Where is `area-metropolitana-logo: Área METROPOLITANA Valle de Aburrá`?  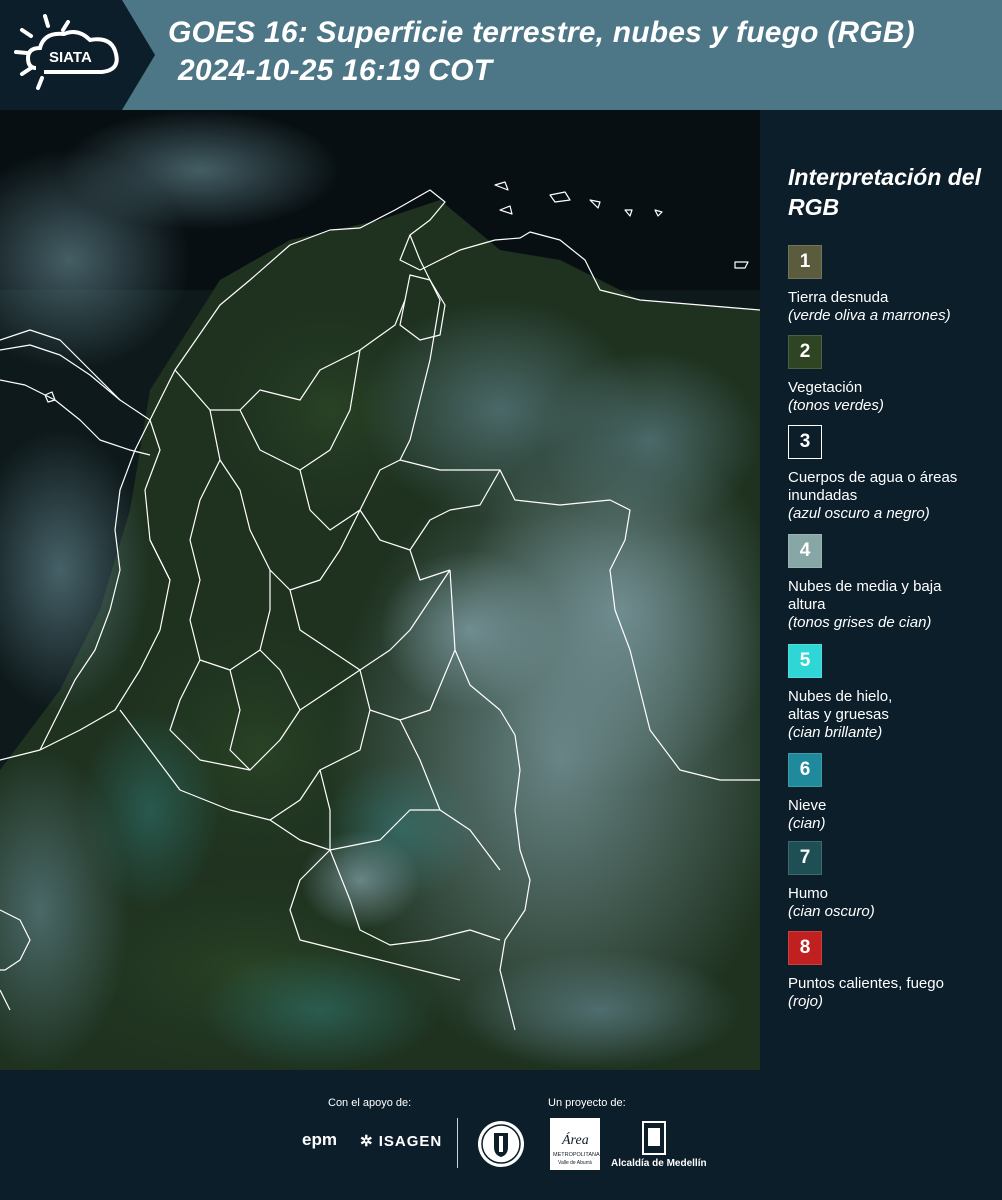 area-metropolitana-logo: Área METROPOLITANA Valle de Aburrá is located at coordinates (575, 1144).